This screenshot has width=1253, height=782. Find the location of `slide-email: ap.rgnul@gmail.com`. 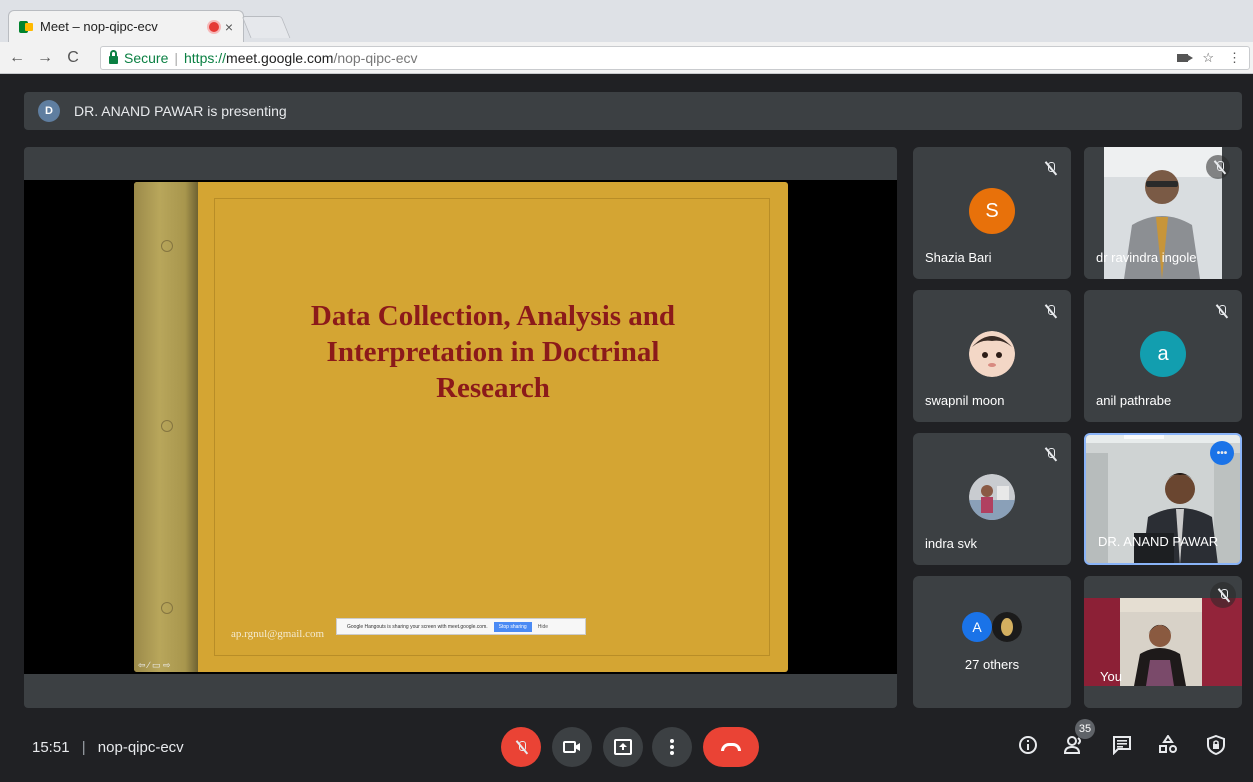

slide-email: ap.rgnul@gmail.com is located at coordinates (278, 634).